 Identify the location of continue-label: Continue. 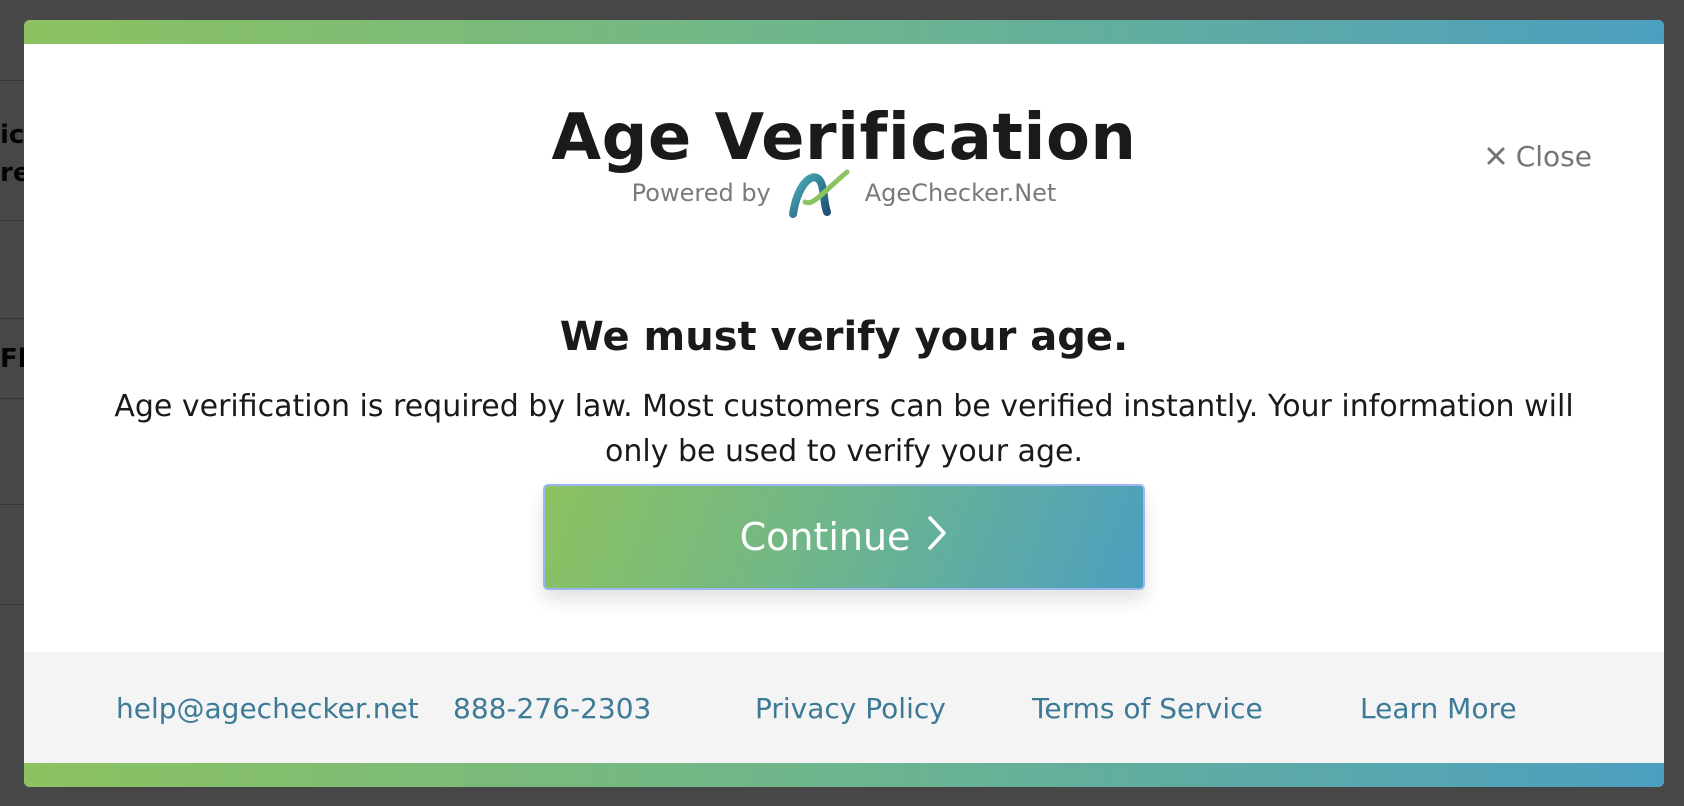
(825, 537).